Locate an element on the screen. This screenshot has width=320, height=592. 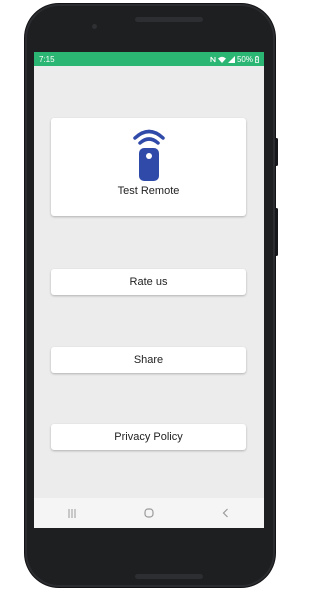
home-icon is located at coordinates (149, 513).